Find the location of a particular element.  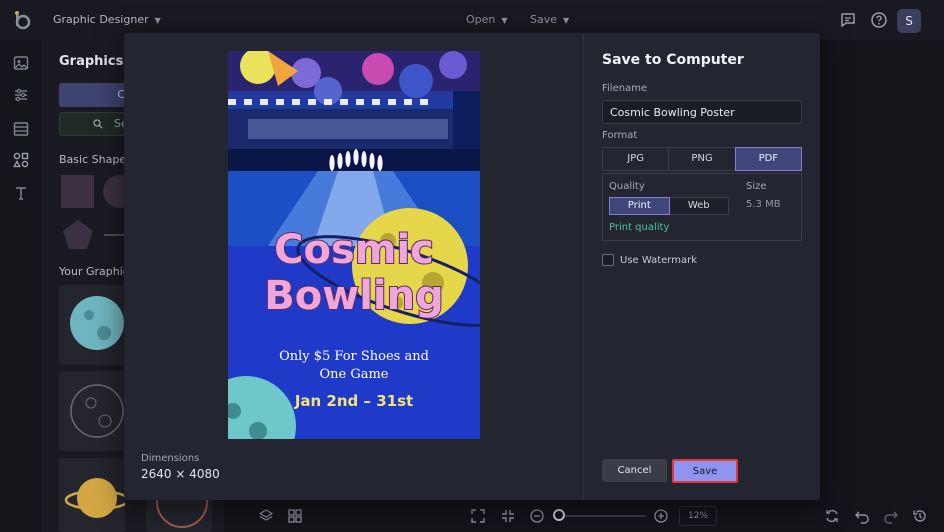

graphics-icon is located at coordinates (21, 160).